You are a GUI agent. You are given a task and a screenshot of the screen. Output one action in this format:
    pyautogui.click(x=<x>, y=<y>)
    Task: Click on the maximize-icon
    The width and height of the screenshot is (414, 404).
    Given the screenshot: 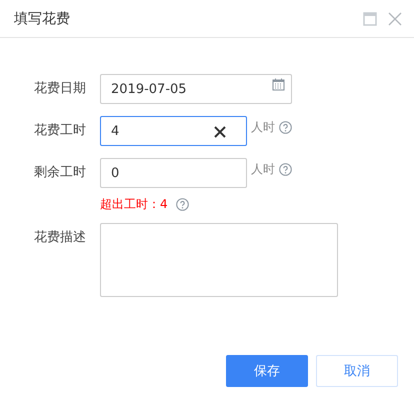 What is the action you would take?
    pyautogui.click(x=370, y=19)
    